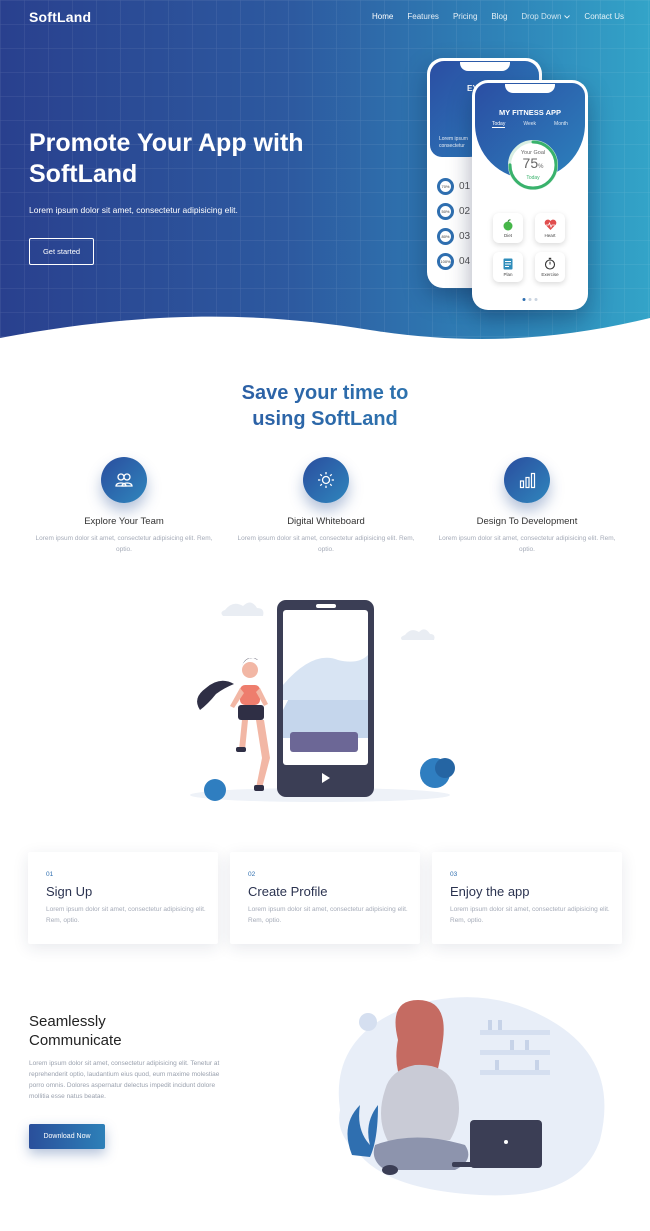 The height and width of the screenshot is (1231, 650). What do you see at coordinates (326, 521) in the screenshot?
I see `feature-title: Digital Whiteboard` at bounding box center [326, 521].